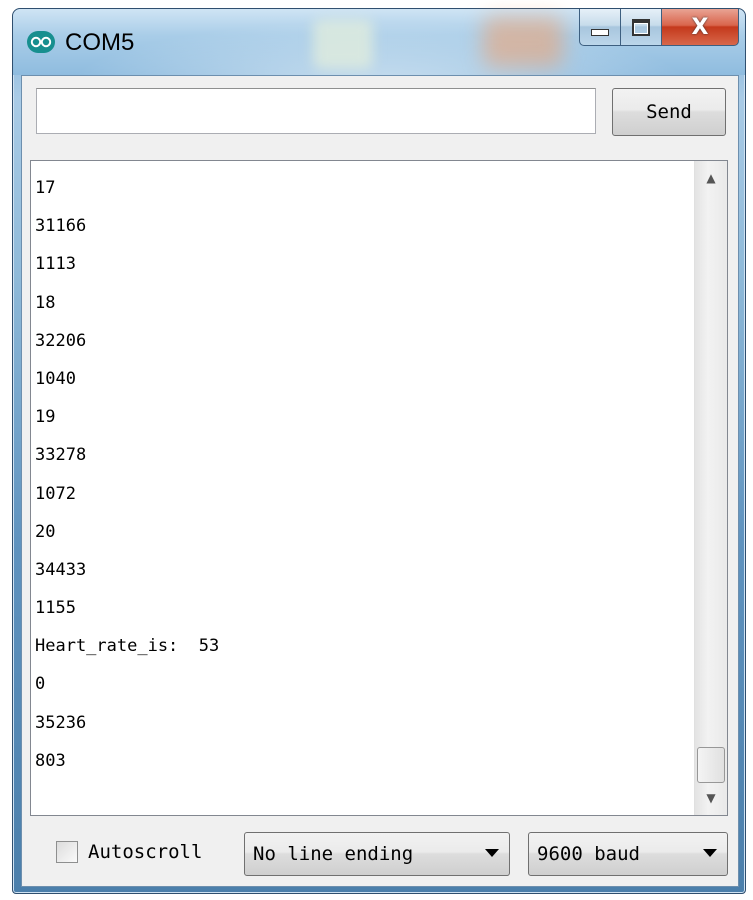 The height and width of the screenshot is (900, 753). I want to click on send-input, so click(316, 111).